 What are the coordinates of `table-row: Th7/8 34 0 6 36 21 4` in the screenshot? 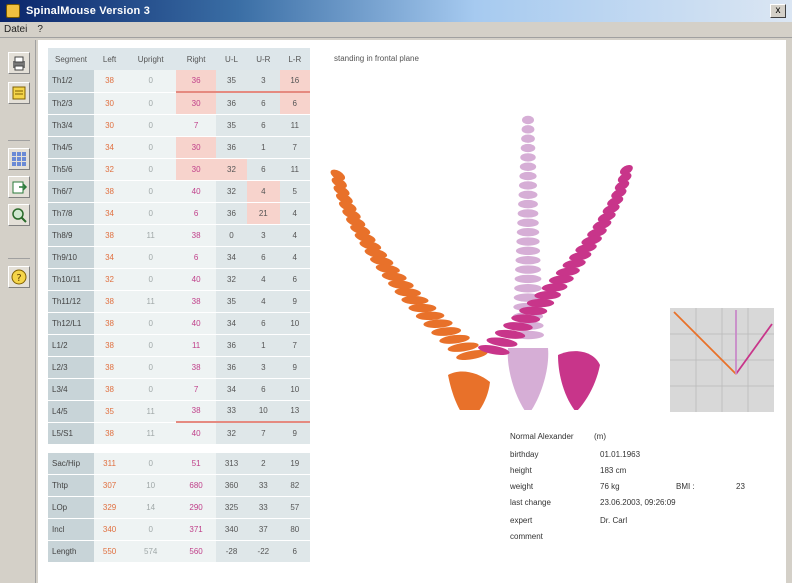 It's located at (179, 213).